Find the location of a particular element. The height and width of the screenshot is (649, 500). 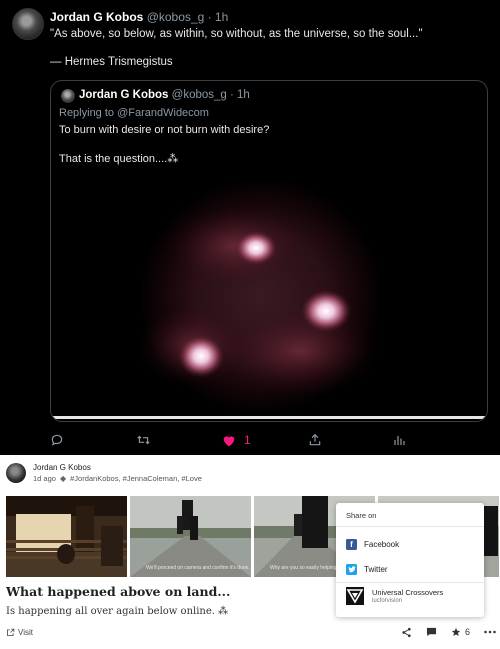

post-tags: #JordanKobos, #JennaColeman, #Love is located at coordinates (136, 478).